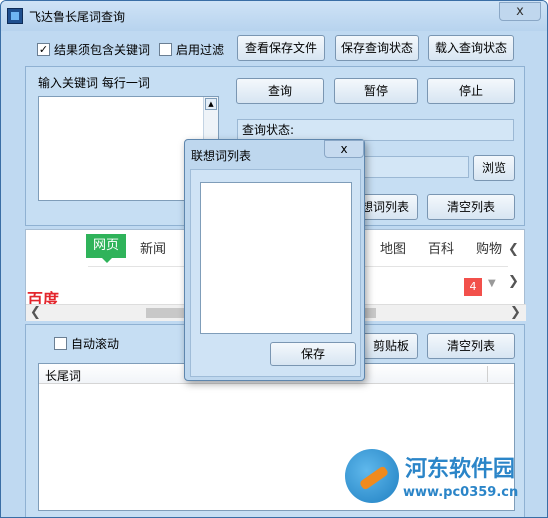  I want to click on app-icon, so click(15, 16).